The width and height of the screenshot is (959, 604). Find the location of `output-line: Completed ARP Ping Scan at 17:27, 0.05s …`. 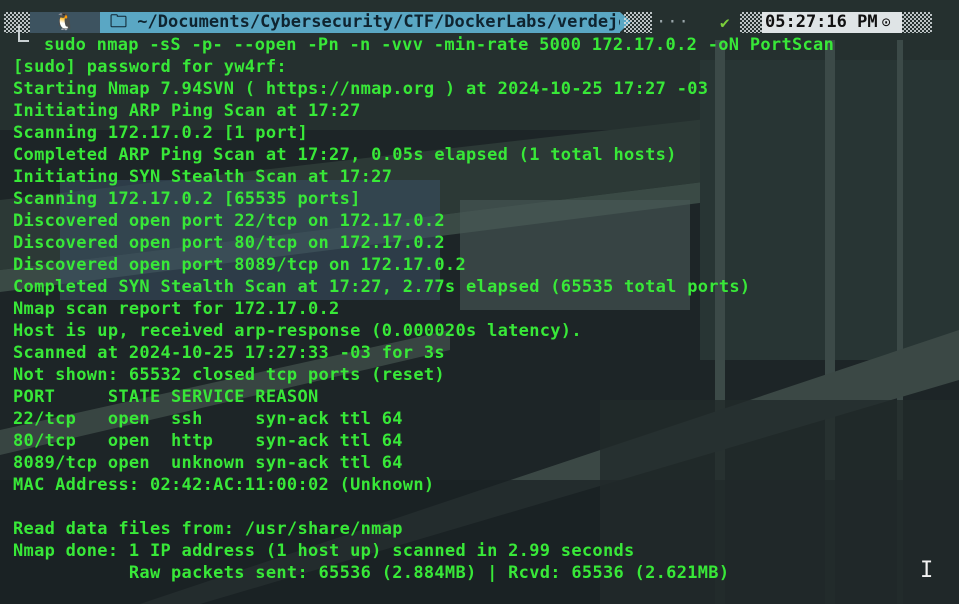

output-line: Completed ARP Ping Scan at 17:27, 0.05s … is located at coordinates (345, 155).